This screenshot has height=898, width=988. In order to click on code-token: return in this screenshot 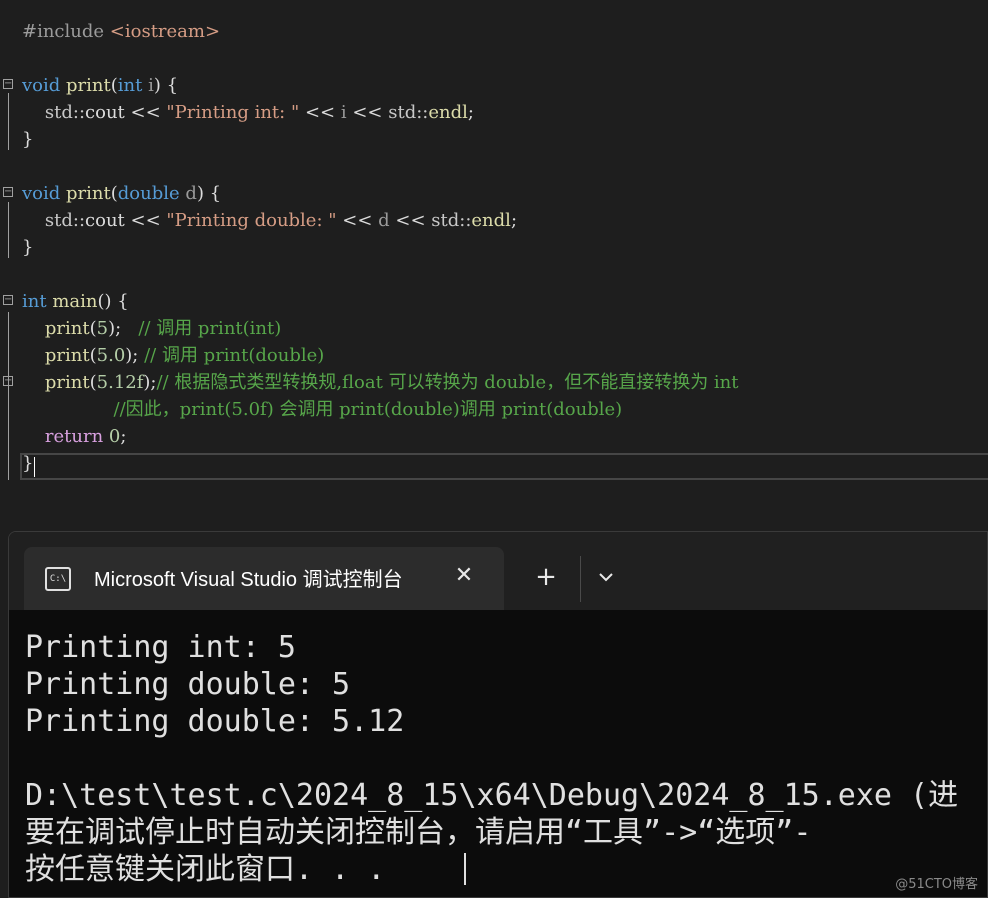, I will do `click(74, 436)`.